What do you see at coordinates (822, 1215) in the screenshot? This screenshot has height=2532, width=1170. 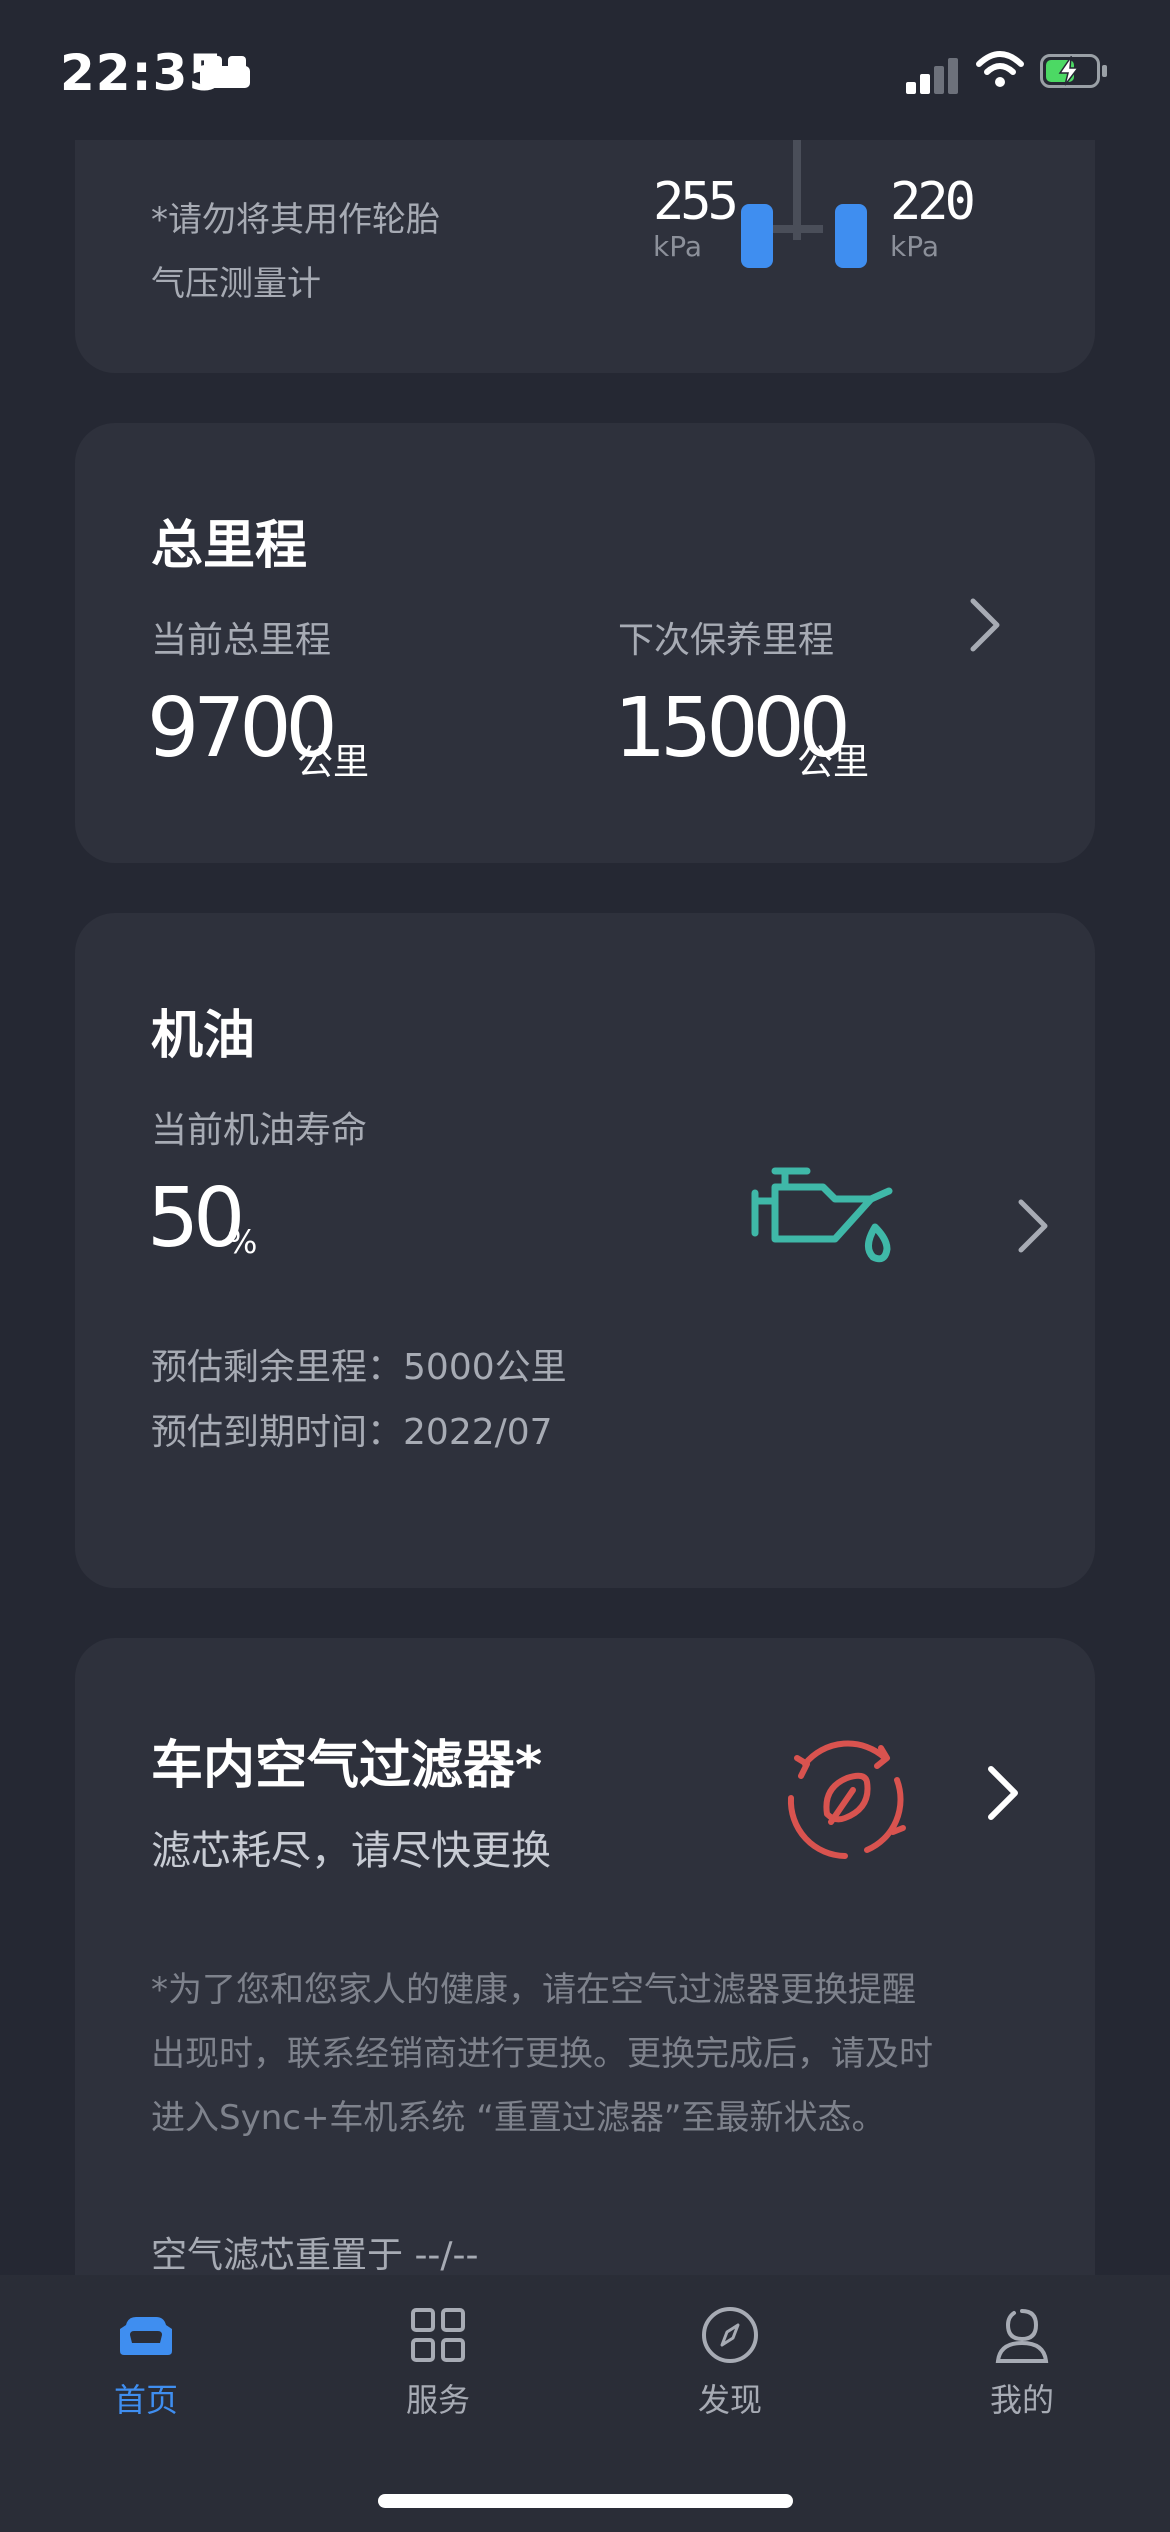 I see `oil-can-icon` at bounding box center [822, 1215].